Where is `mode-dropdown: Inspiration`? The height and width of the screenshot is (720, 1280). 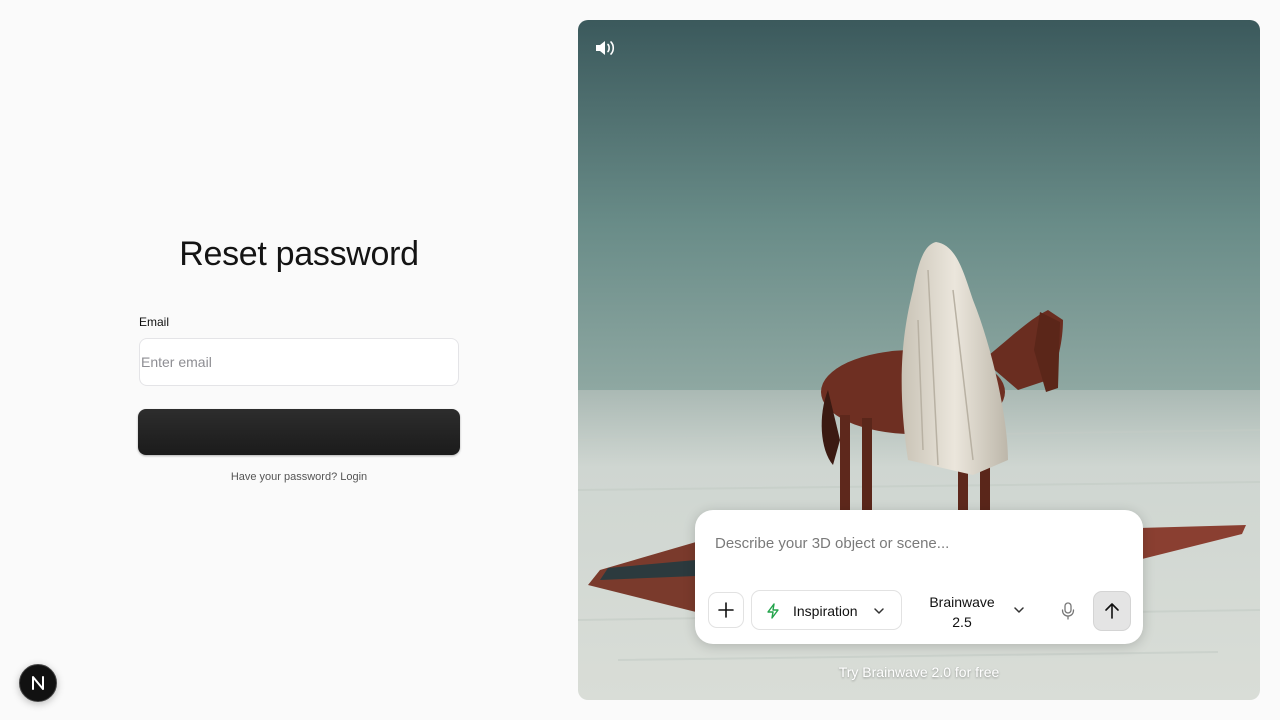 mode-dropdown: Inspiration is located at coordinates (826, 610).